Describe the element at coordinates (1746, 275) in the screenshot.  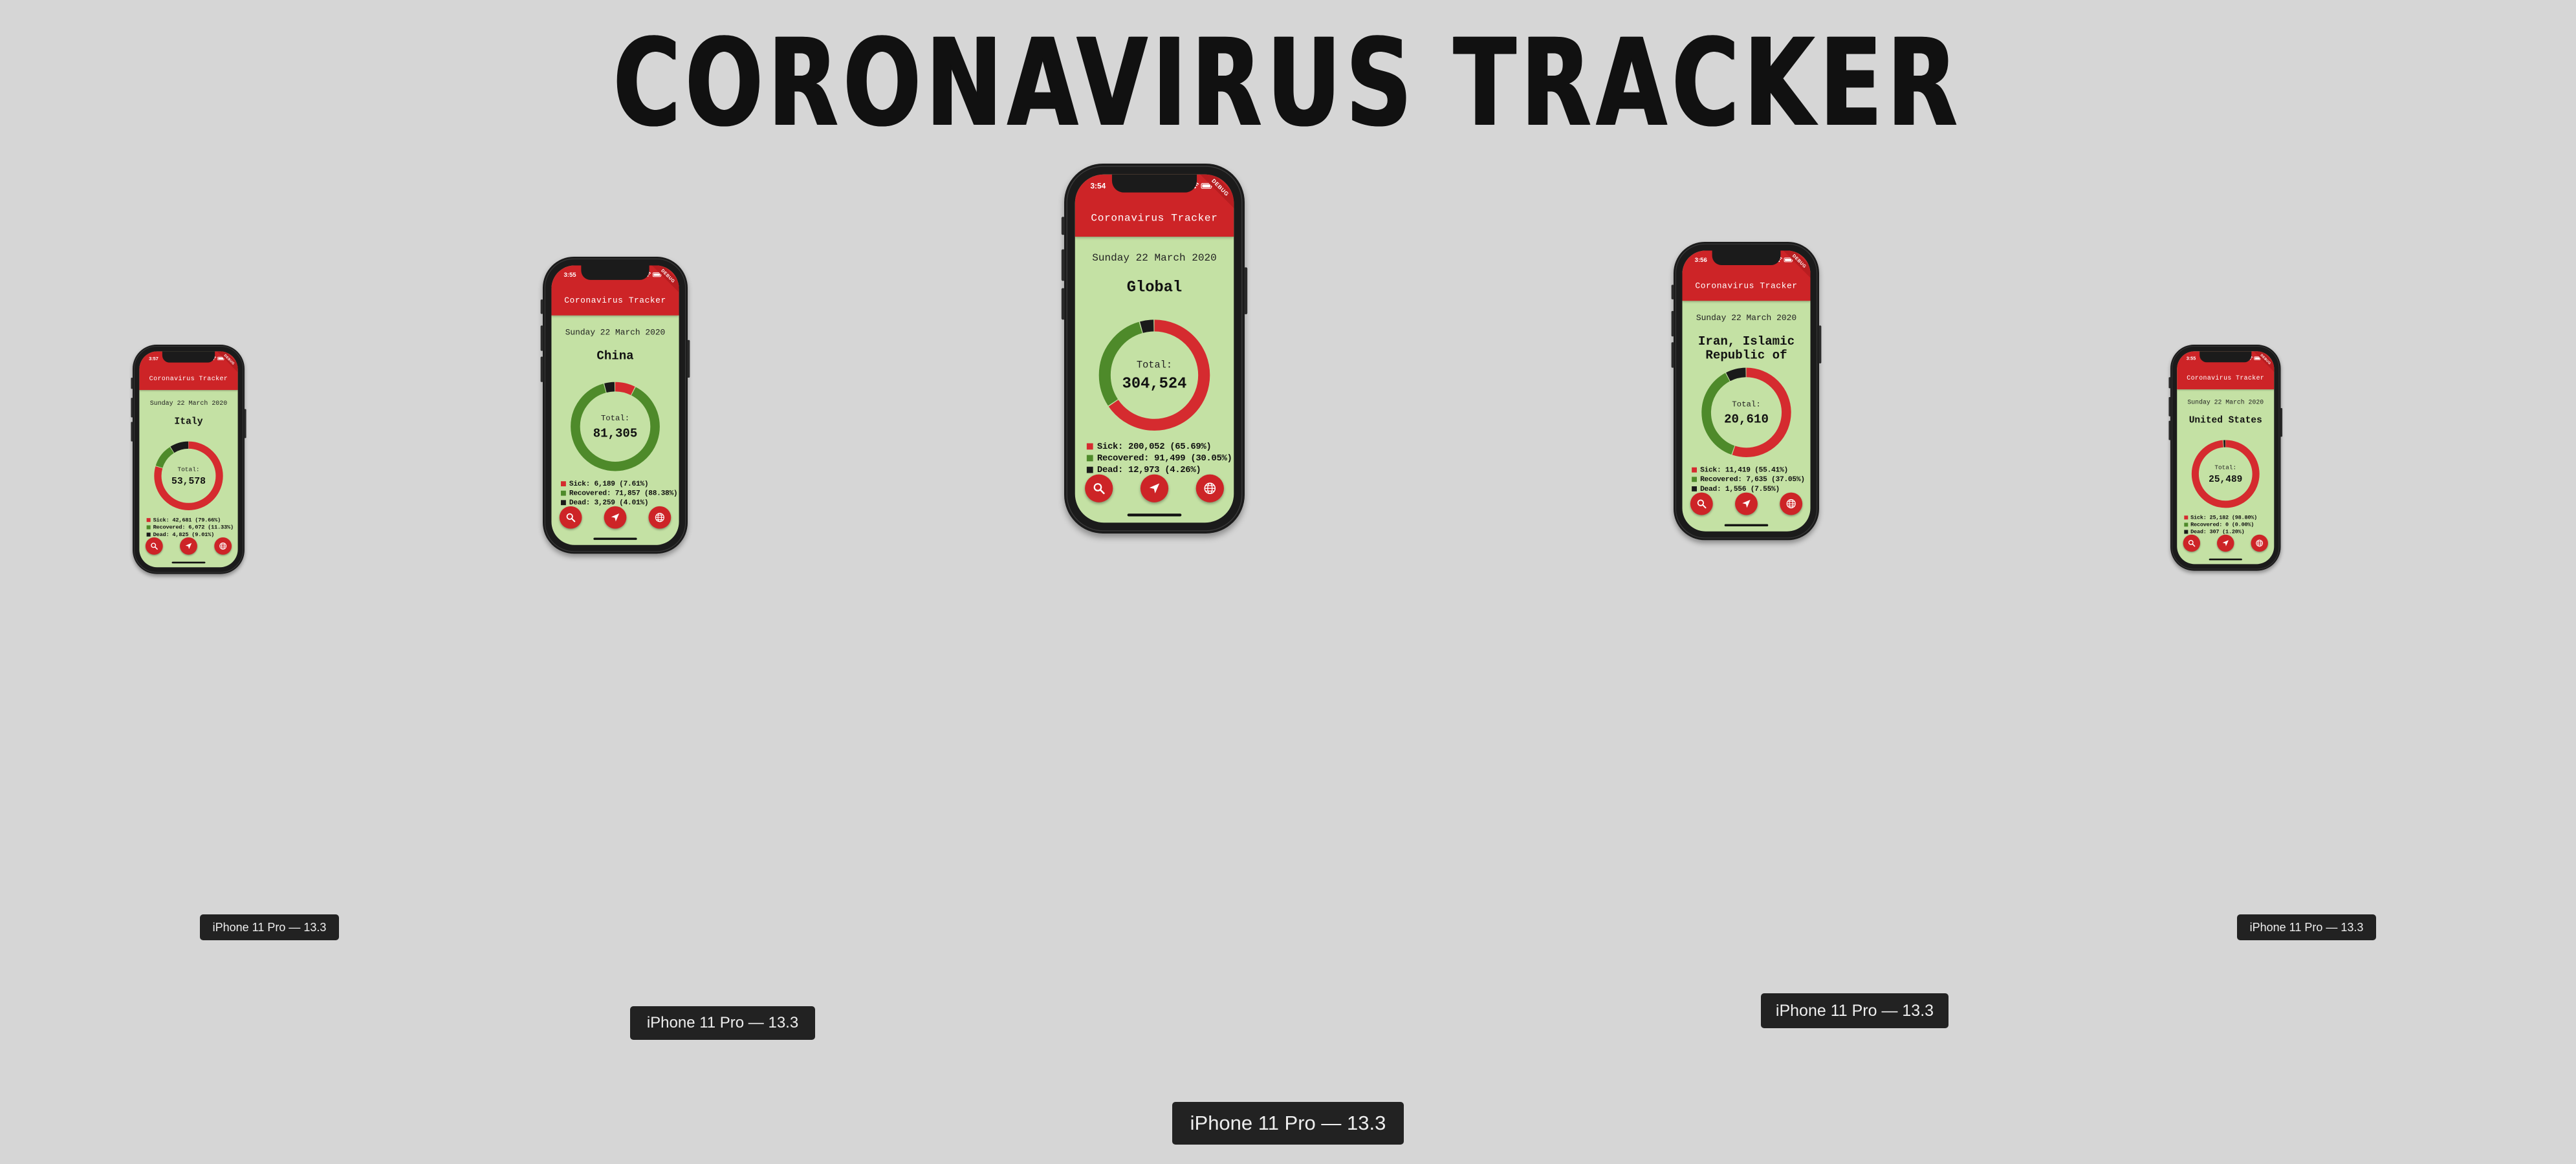
I see `app-bar: 3:56 DEBUG Coronavirus Tracker` at that location.